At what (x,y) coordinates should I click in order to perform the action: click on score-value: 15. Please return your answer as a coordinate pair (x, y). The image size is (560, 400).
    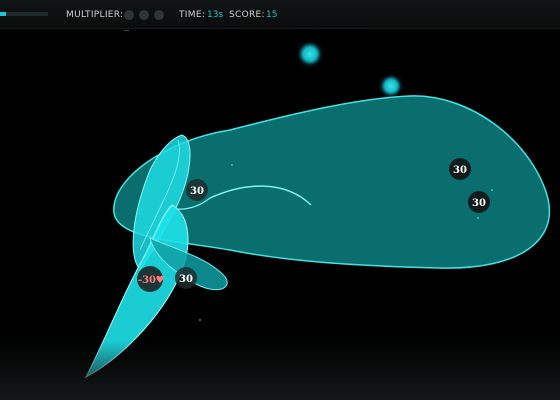
    Looking at the image, I should click on (272, 15).